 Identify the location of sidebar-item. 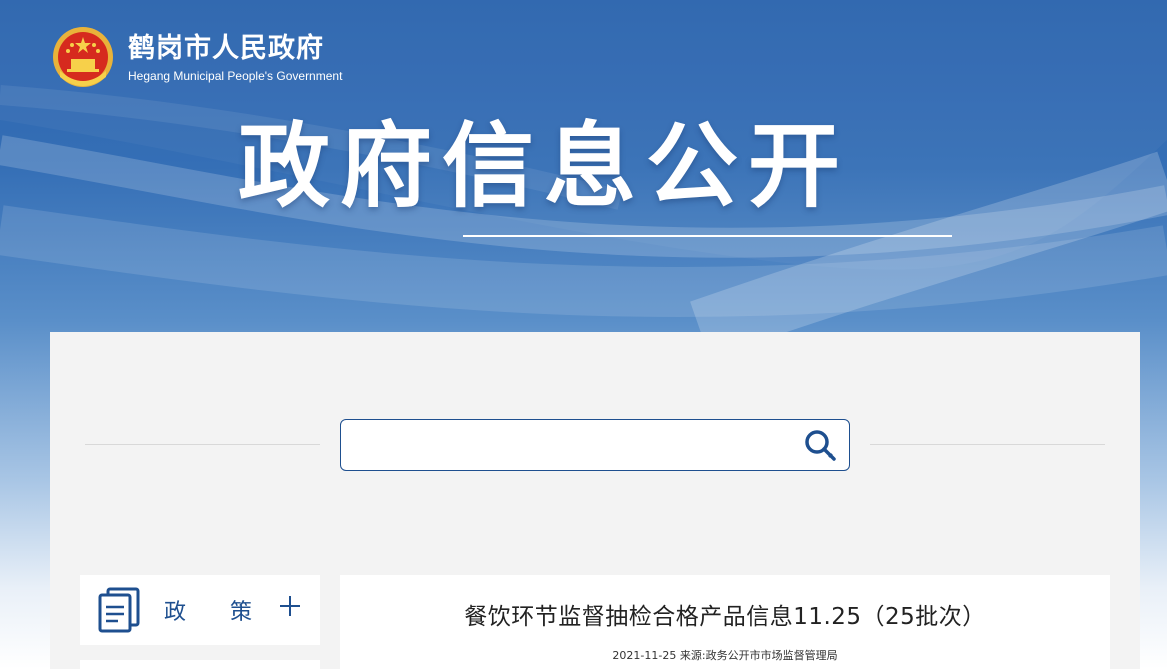
(200, 664).